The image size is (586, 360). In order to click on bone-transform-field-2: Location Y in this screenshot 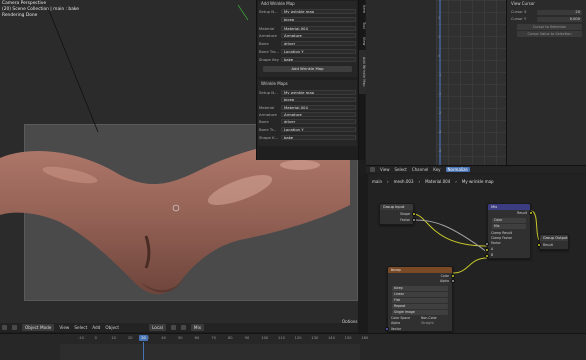, I will do `click(318, 129)`.